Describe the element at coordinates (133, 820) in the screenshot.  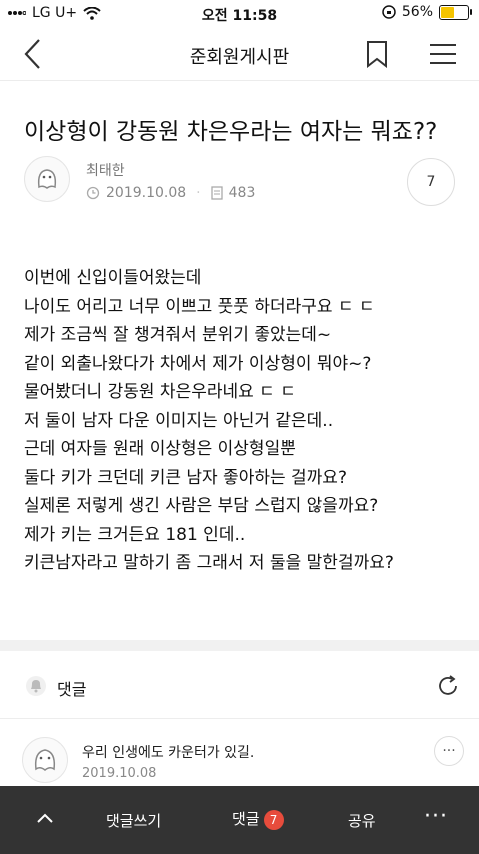
I see `write-comment-button: 댓글쓰기` at that location.